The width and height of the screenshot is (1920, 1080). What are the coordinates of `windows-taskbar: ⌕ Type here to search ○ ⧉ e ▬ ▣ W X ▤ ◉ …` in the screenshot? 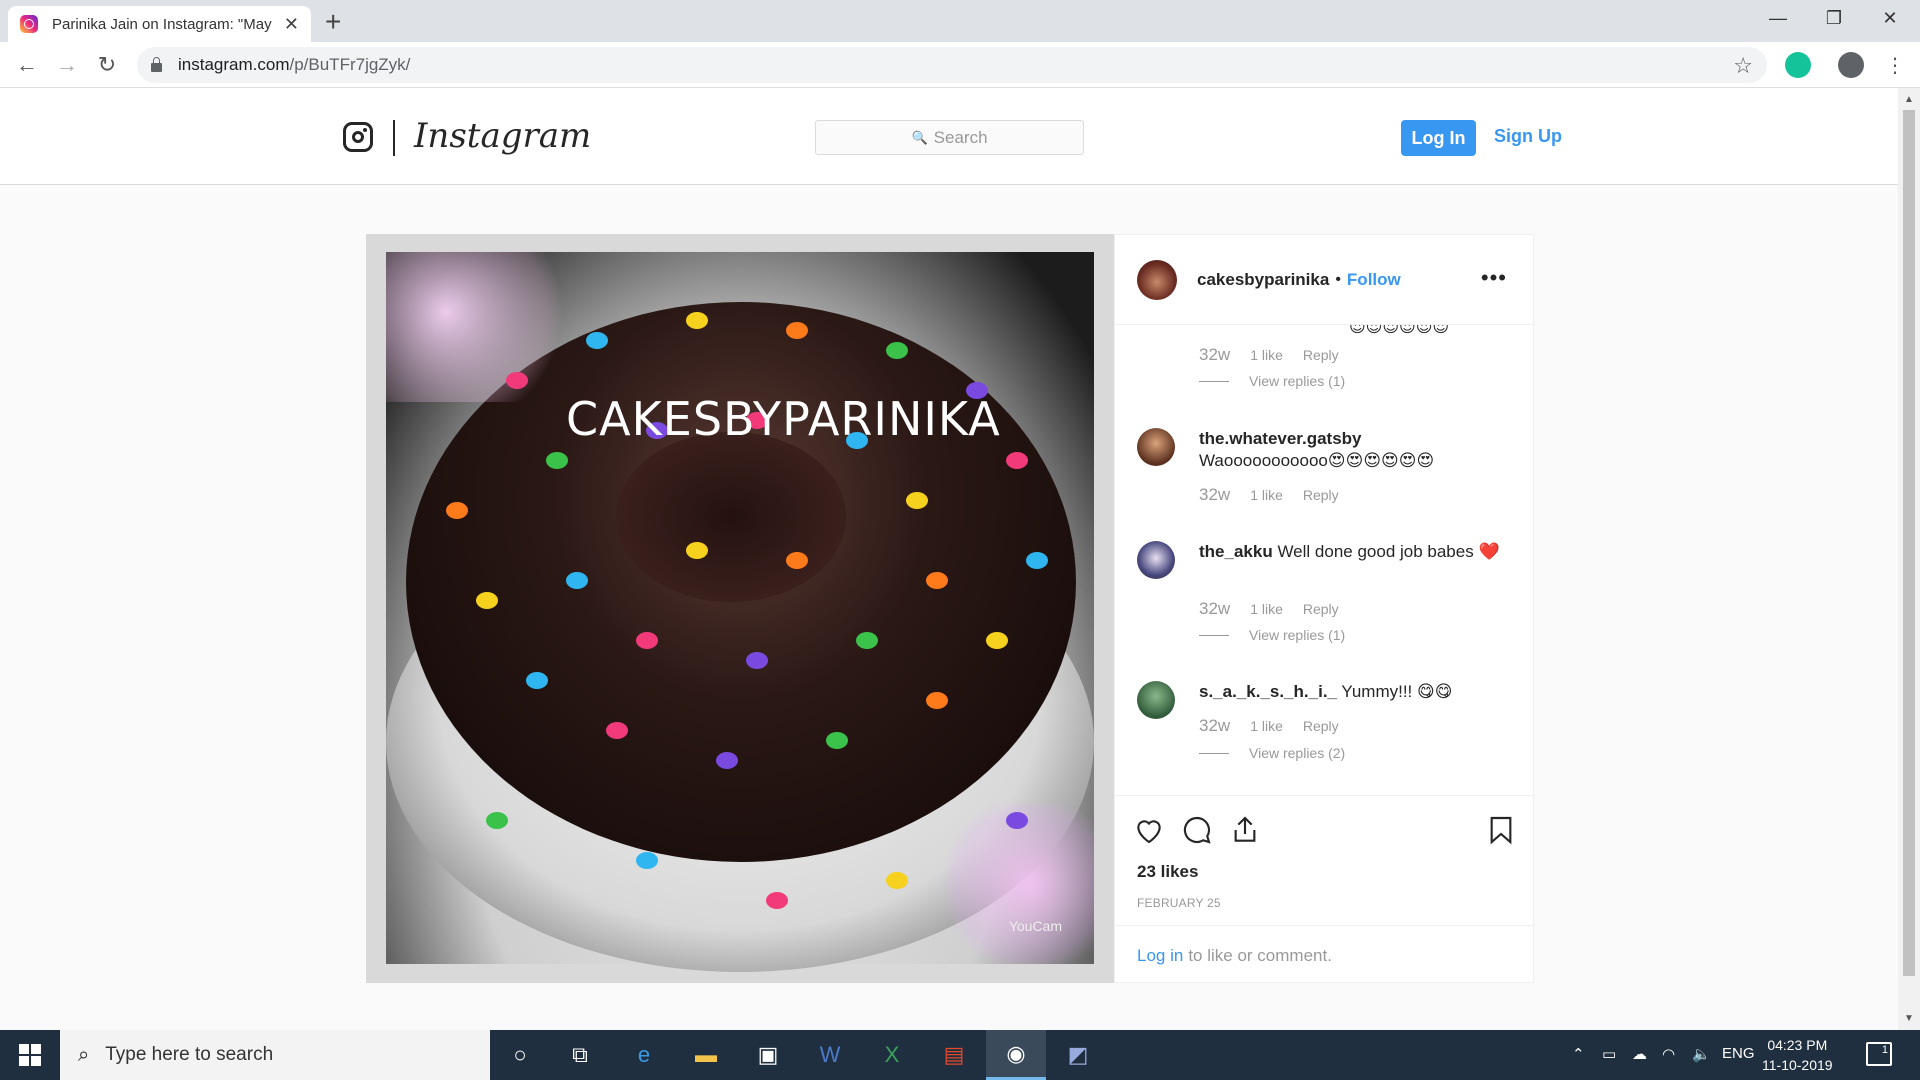 It's located at (960, 1055).